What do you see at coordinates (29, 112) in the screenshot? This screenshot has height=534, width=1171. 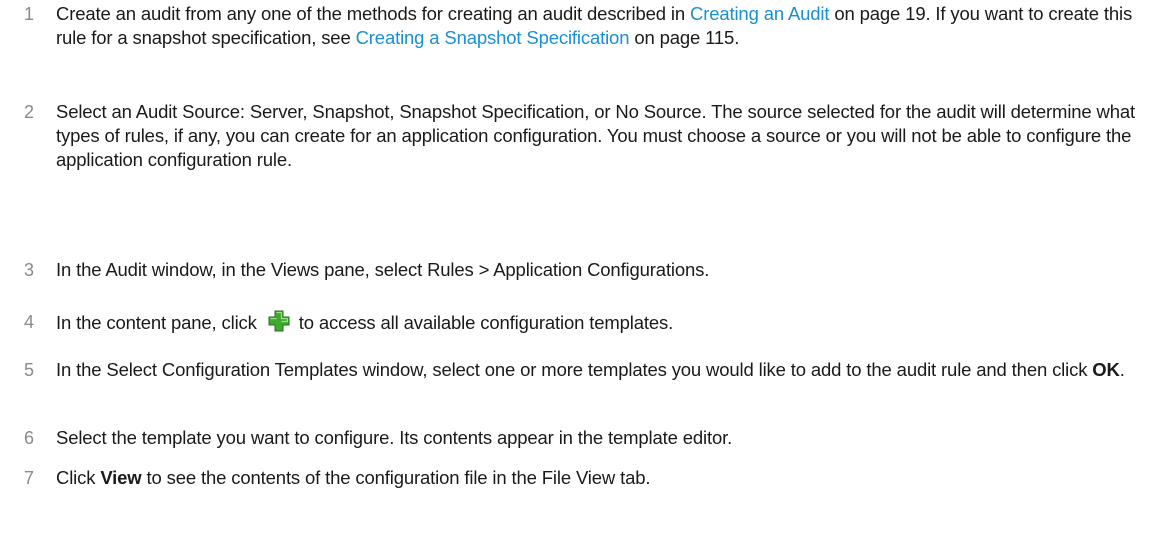 I see `step-number: 2` at bounding box center [29, 112].